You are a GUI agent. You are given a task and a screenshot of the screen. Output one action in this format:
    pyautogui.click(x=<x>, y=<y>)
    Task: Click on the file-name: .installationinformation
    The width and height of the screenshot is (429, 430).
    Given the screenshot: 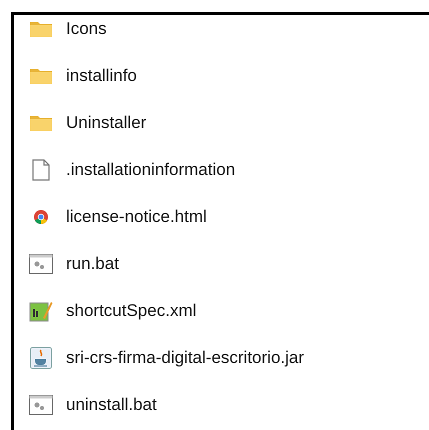 What is the action you would take?
    pyautogui.click(x=151, y=169)
    